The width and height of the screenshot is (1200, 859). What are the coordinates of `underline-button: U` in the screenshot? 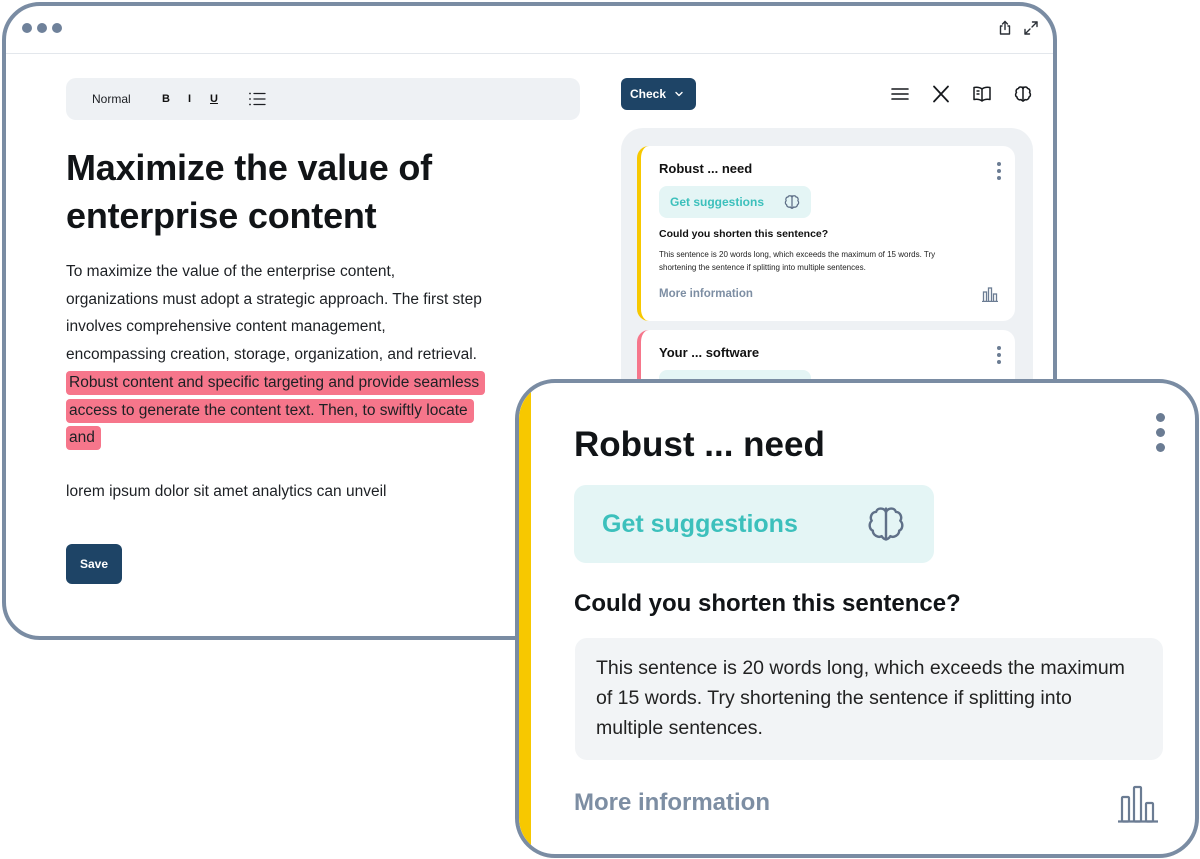 It's located at (214, 99).